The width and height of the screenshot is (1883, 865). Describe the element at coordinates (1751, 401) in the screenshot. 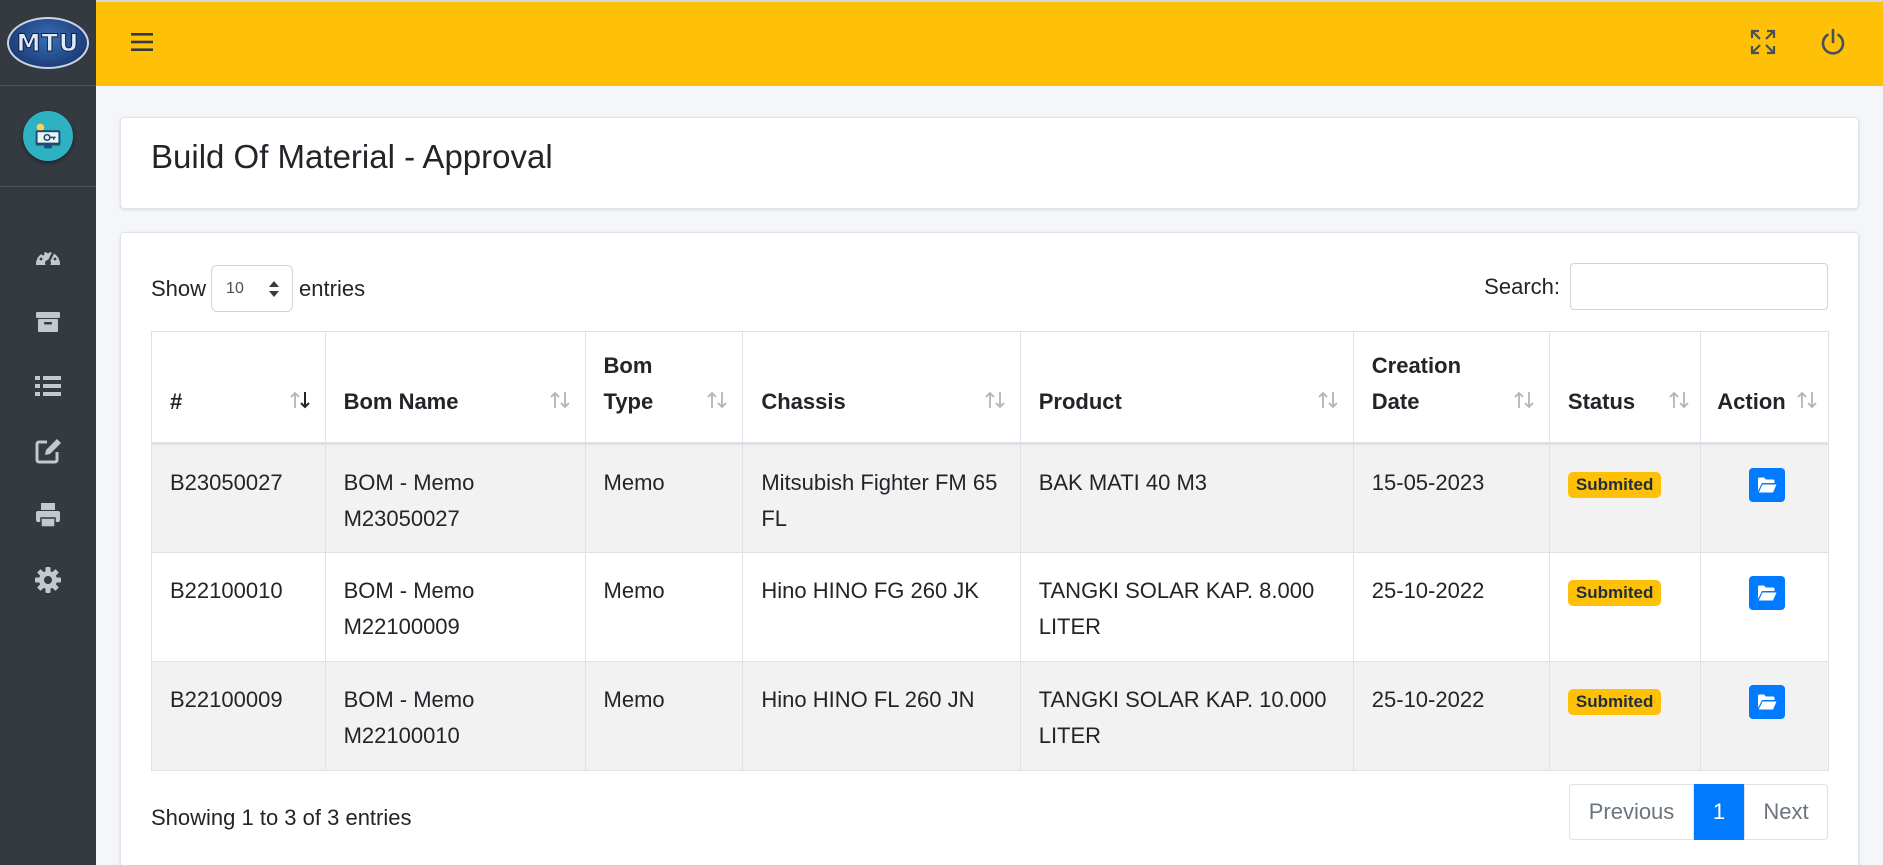

I see `column-header-label: Action` at that location.